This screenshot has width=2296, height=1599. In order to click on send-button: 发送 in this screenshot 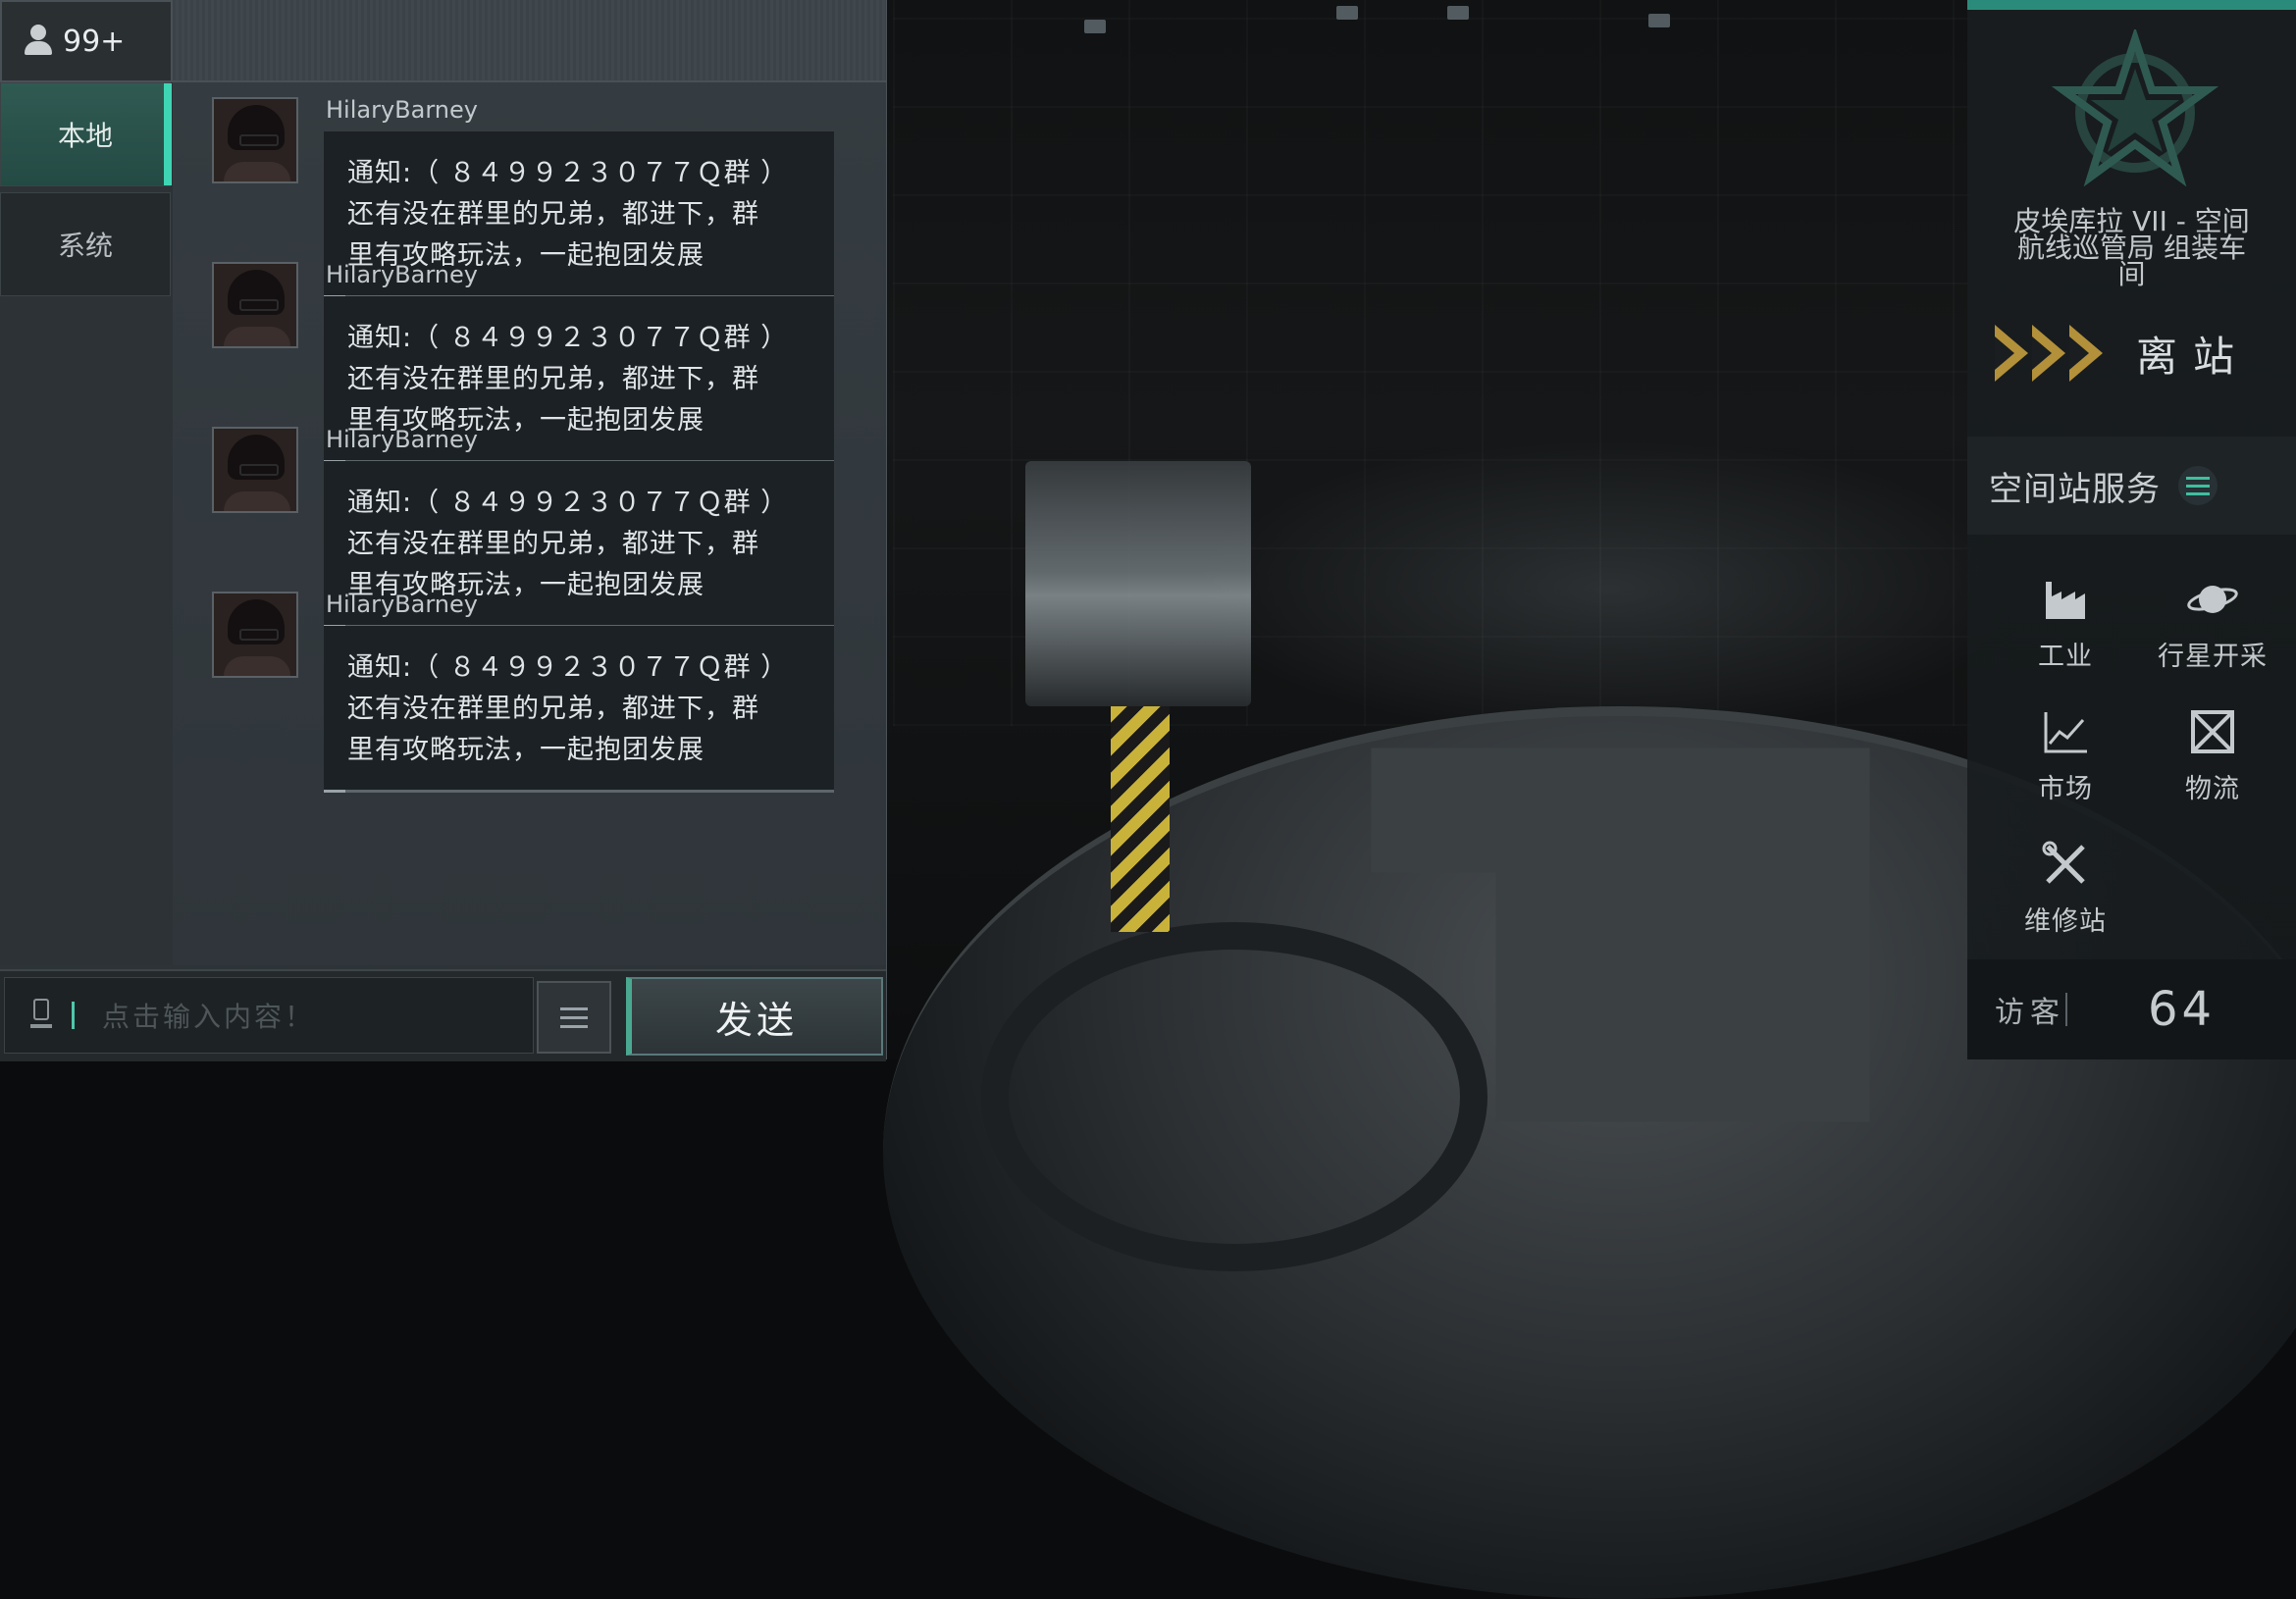, I will do `click(754, 1017)`.